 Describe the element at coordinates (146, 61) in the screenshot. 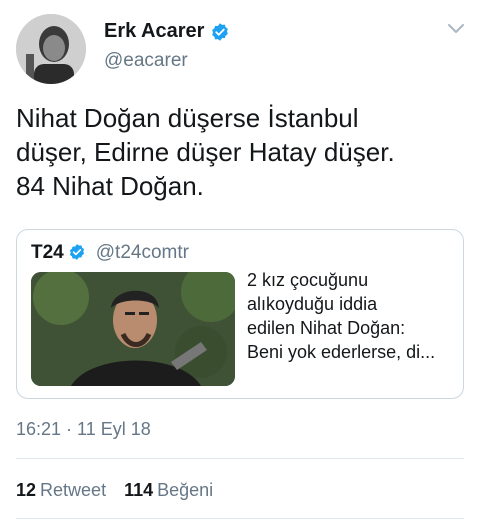

I see `author-handle: @eacarer` at that location.